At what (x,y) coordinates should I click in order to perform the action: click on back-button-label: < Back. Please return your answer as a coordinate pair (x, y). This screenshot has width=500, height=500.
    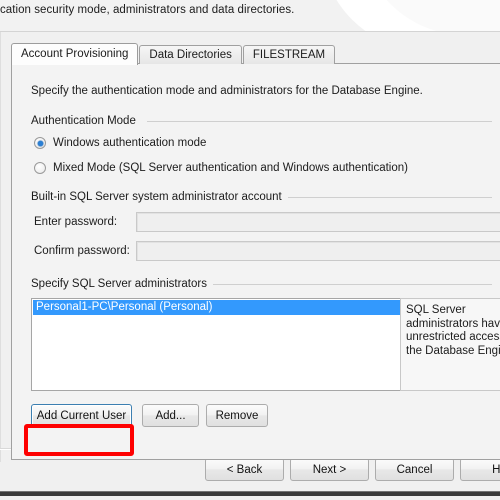
    Looking at the image, I should click on (244, 470).